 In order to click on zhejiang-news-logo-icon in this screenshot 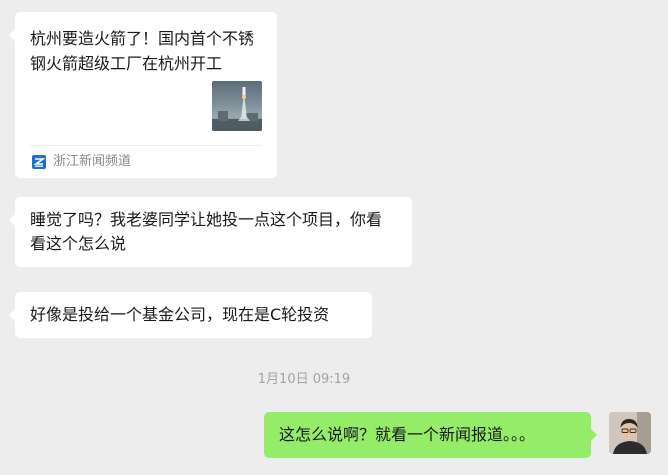, I will do `click(39, 162)`.